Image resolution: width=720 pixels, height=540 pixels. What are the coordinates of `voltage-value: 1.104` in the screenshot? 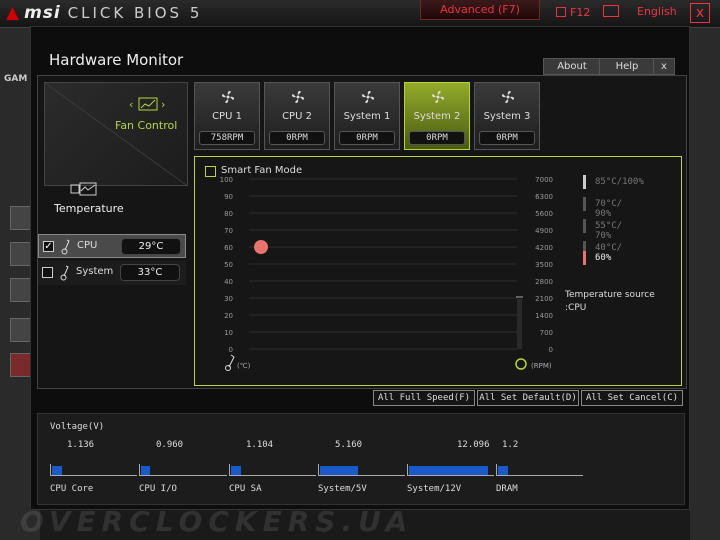 It's located at (260, 445).